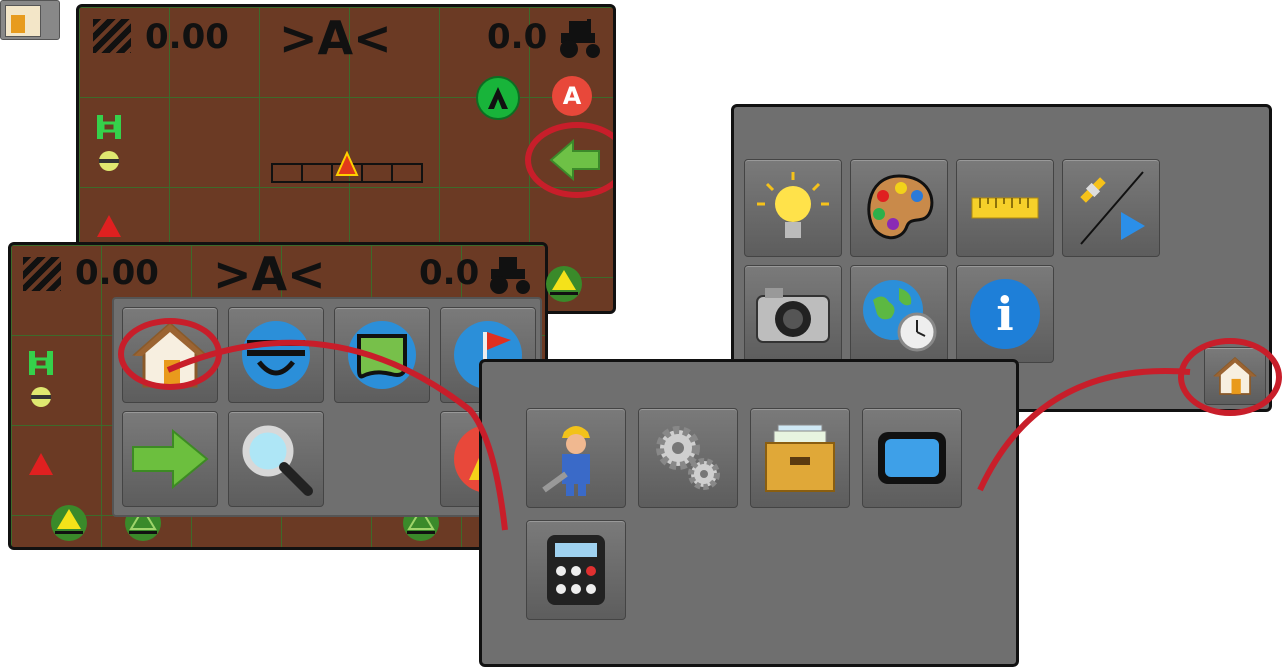 This screenshot has height=667, width=1287. I want to click on data-management-button, so click(800, 458).